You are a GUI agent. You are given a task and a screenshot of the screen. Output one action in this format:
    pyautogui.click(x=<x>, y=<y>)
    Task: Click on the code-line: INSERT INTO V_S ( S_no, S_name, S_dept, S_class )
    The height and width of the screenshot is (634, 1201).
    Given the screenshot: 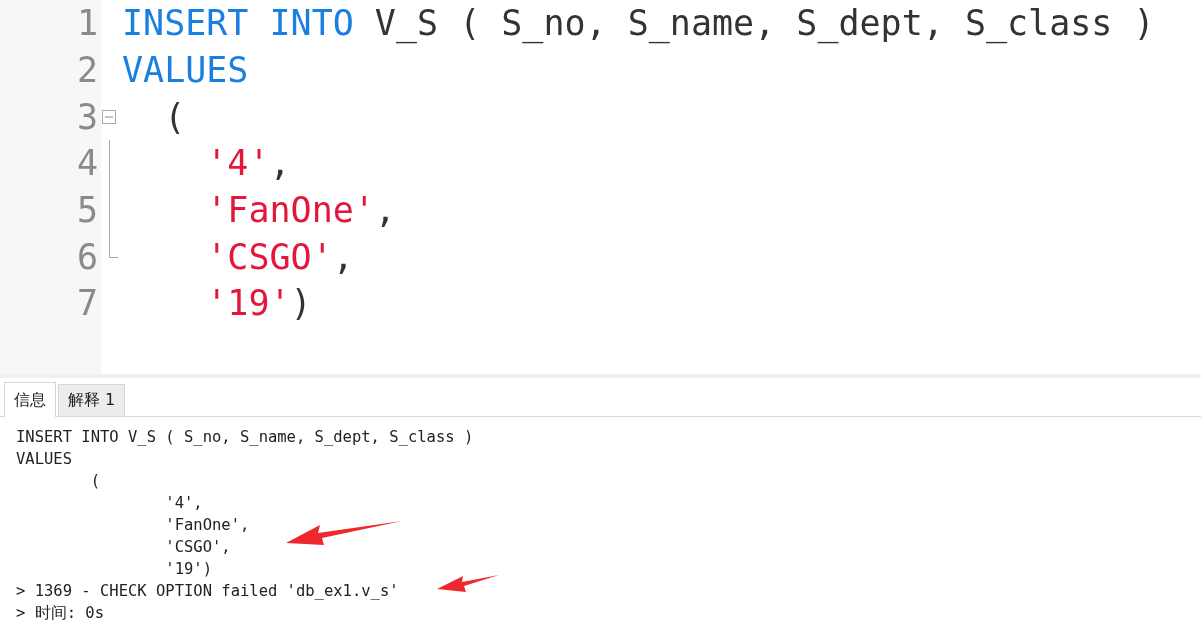 What is the action you would take?
    pyautogui.click(x=638, y=23)
    